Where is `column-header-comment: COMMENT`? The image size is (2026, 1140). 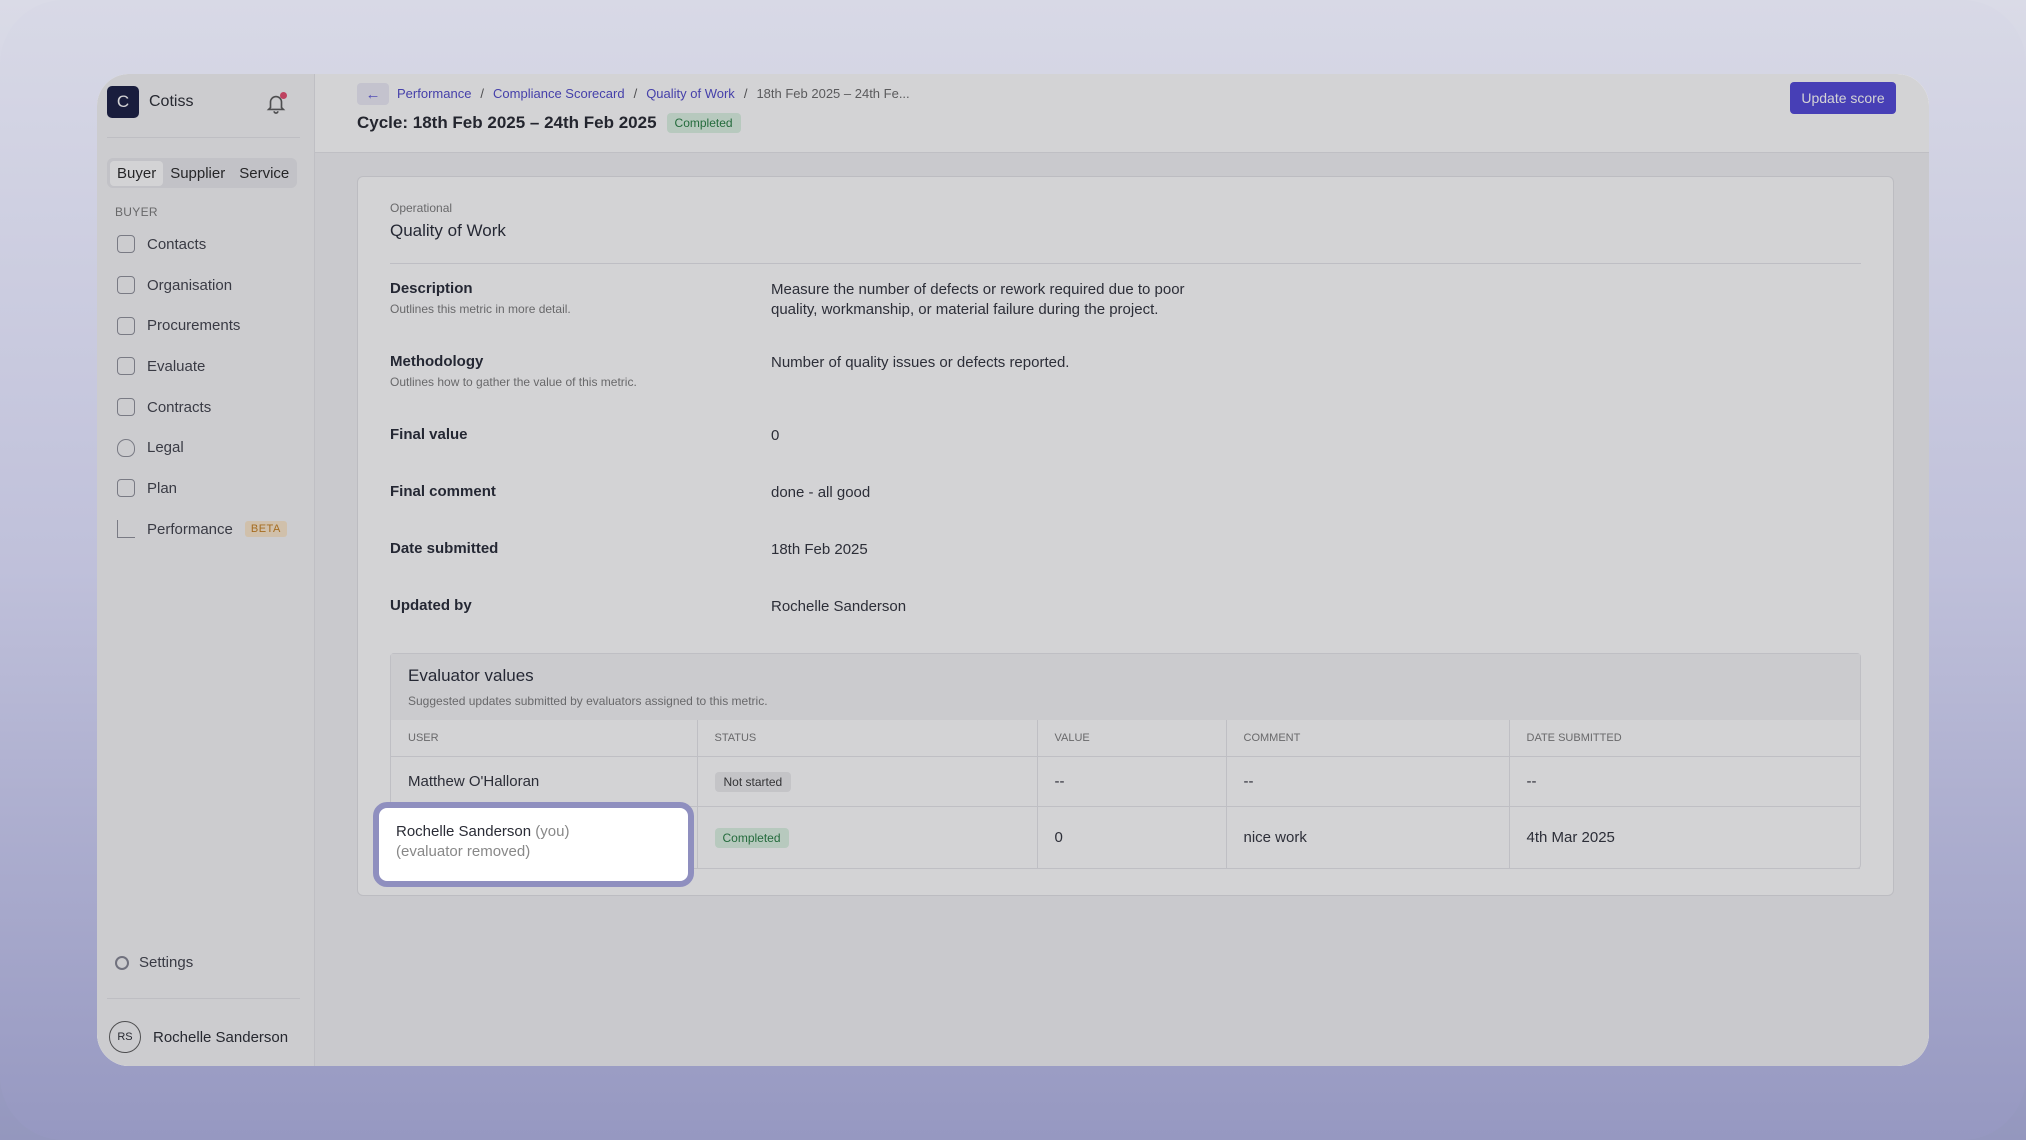 column-header-comment: COMMENT is located at coordinates (1368, 738).